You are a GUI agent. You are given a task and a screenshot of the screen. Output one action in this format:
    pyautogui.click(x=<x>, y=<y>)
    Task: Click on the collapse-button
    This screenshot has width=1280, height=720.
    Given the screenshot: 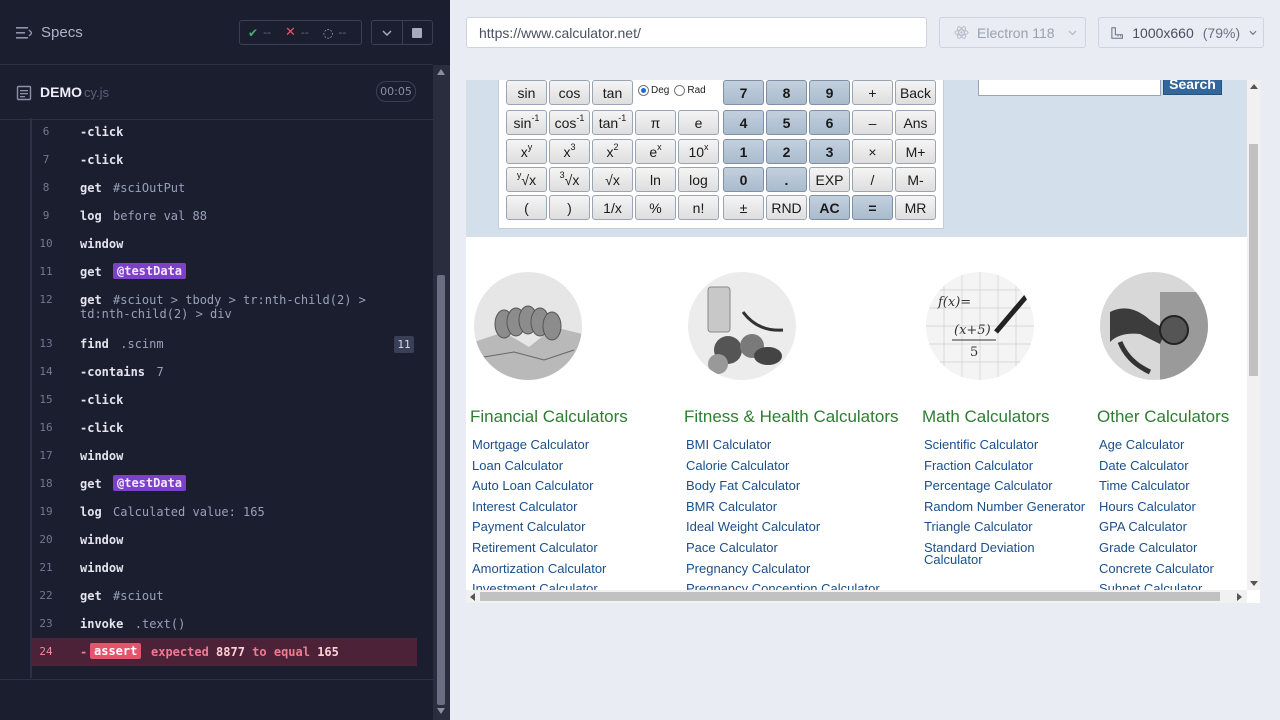 What is the action you would take?
    pyautogui.click(x=387, y=32)
    